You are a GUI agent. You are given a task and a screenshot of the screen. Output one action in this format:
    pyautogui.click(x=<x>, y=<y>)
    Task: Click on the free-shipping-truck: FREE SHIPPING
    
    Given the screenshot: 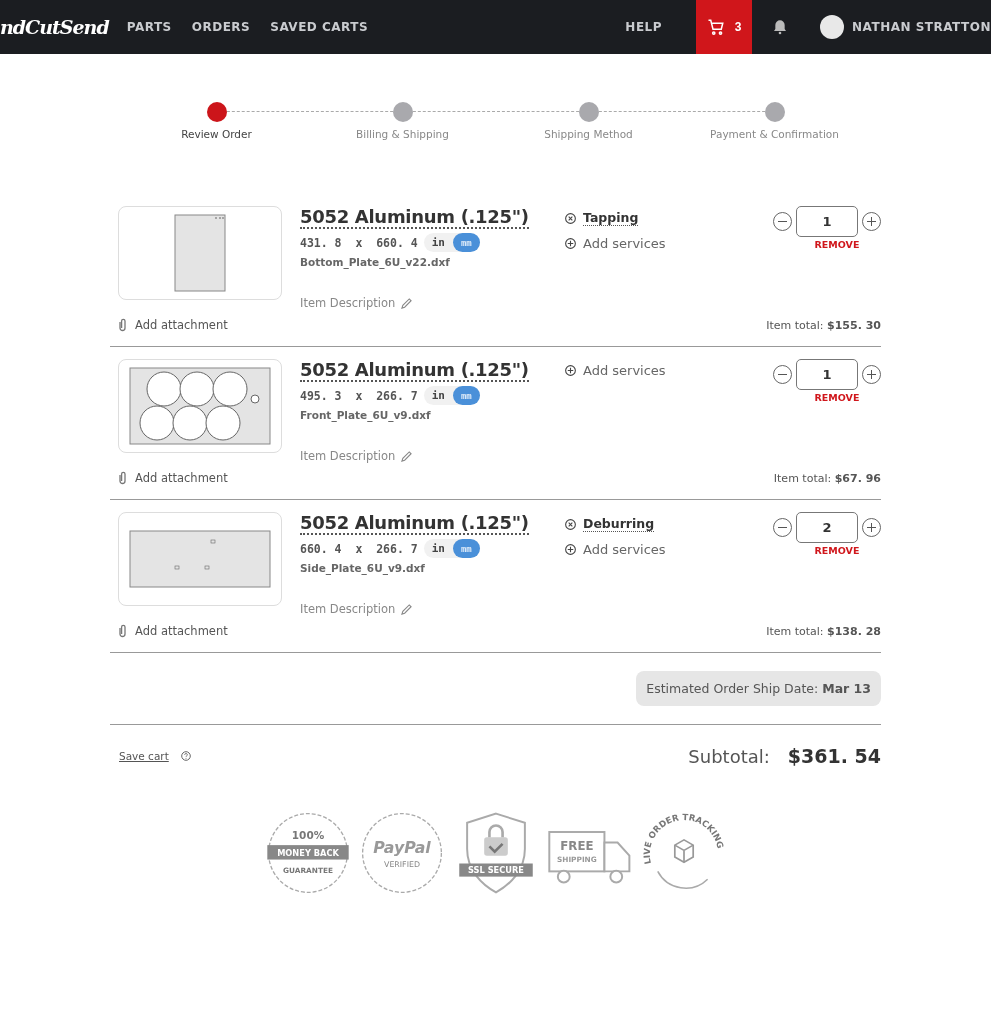 What is the action you would take?
    pyautogui.click(x=589, y=853)
    